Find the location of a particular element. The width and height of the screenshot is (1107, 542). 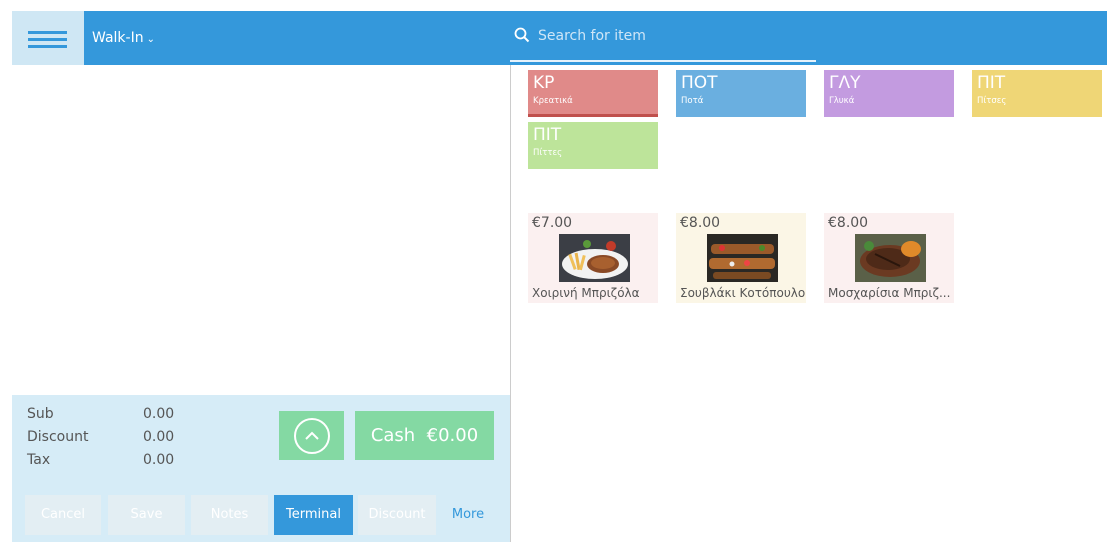

chevron-down-icon: ⌄ is located at coordinates (150, 39).